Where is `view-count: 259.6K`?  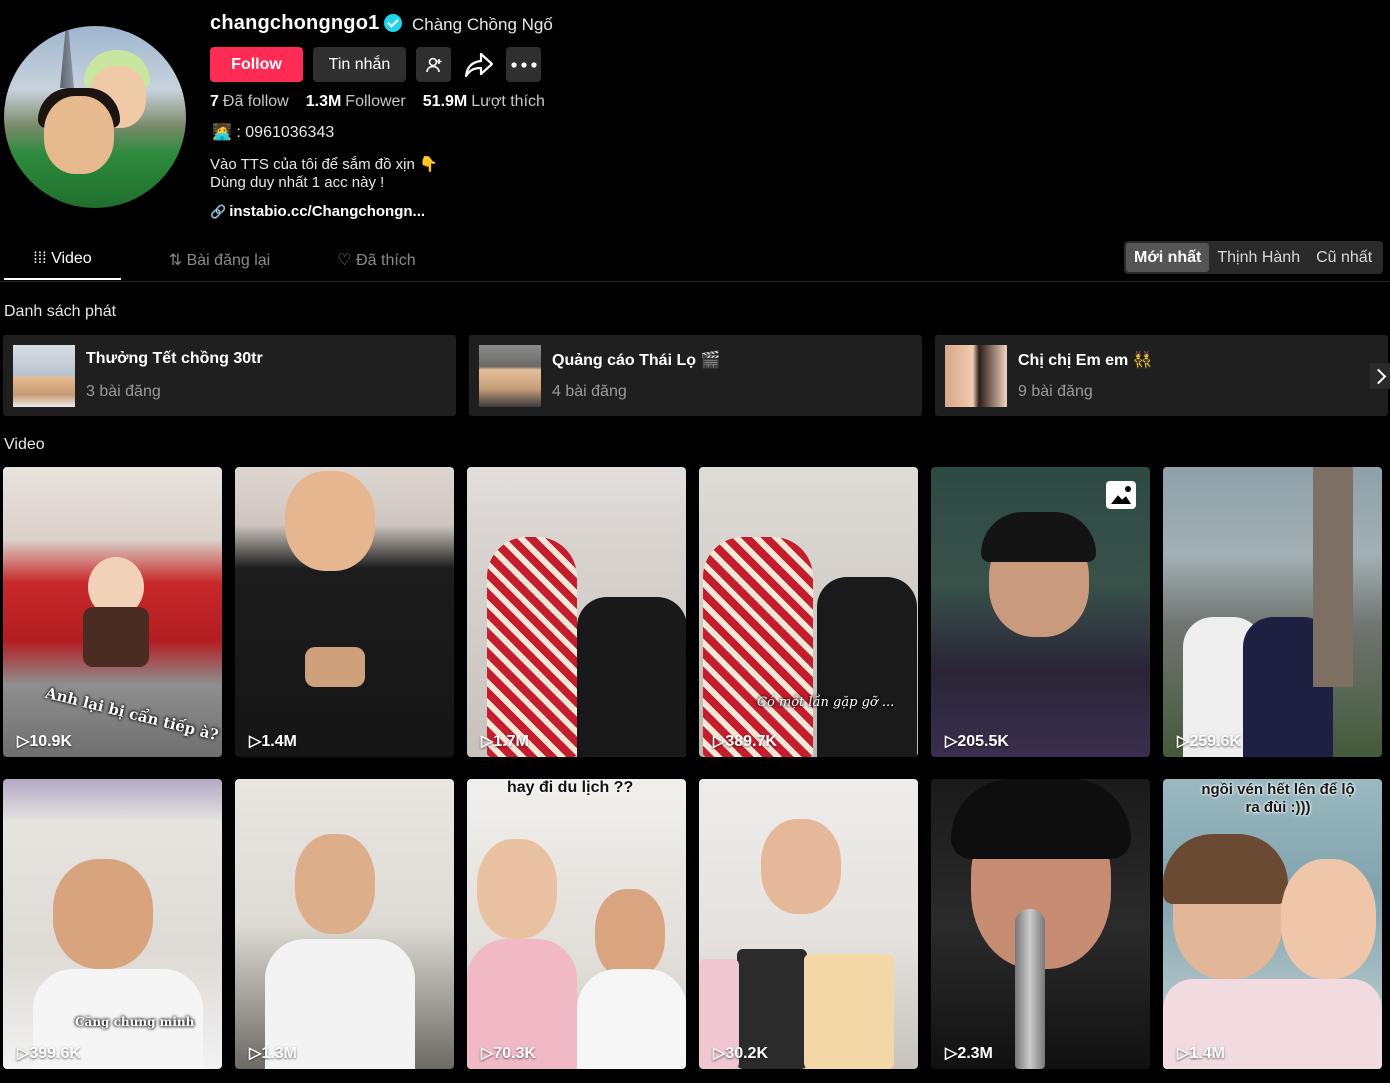 view-count: 259.6K is located at coordinates (1215, 741).